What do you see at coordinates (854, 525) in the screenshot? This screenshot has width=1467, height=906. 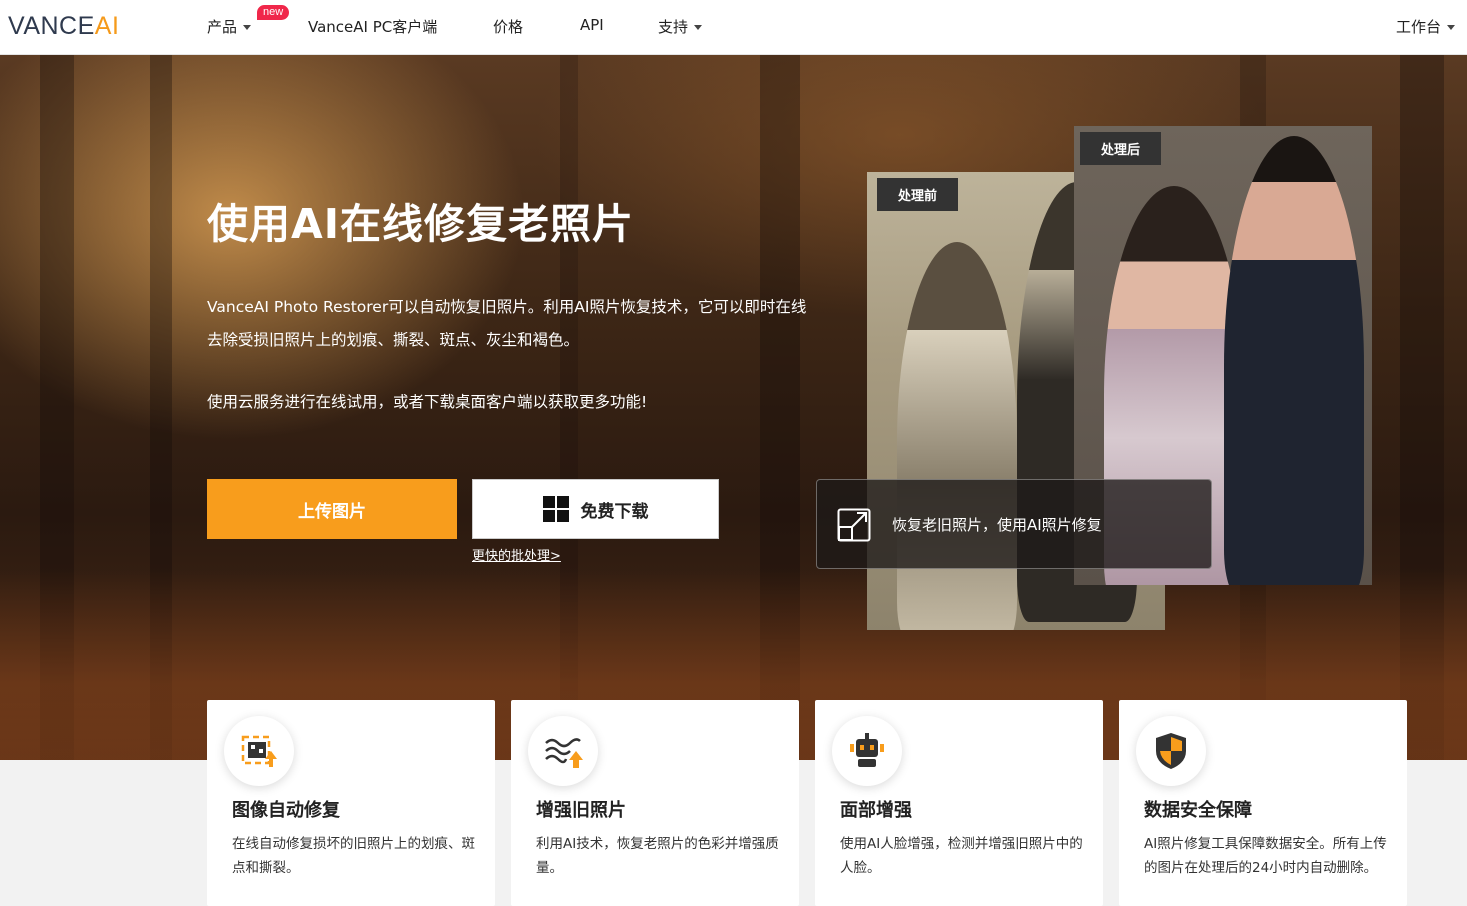 I see `expand-icon` at bounding box center [854, 525].